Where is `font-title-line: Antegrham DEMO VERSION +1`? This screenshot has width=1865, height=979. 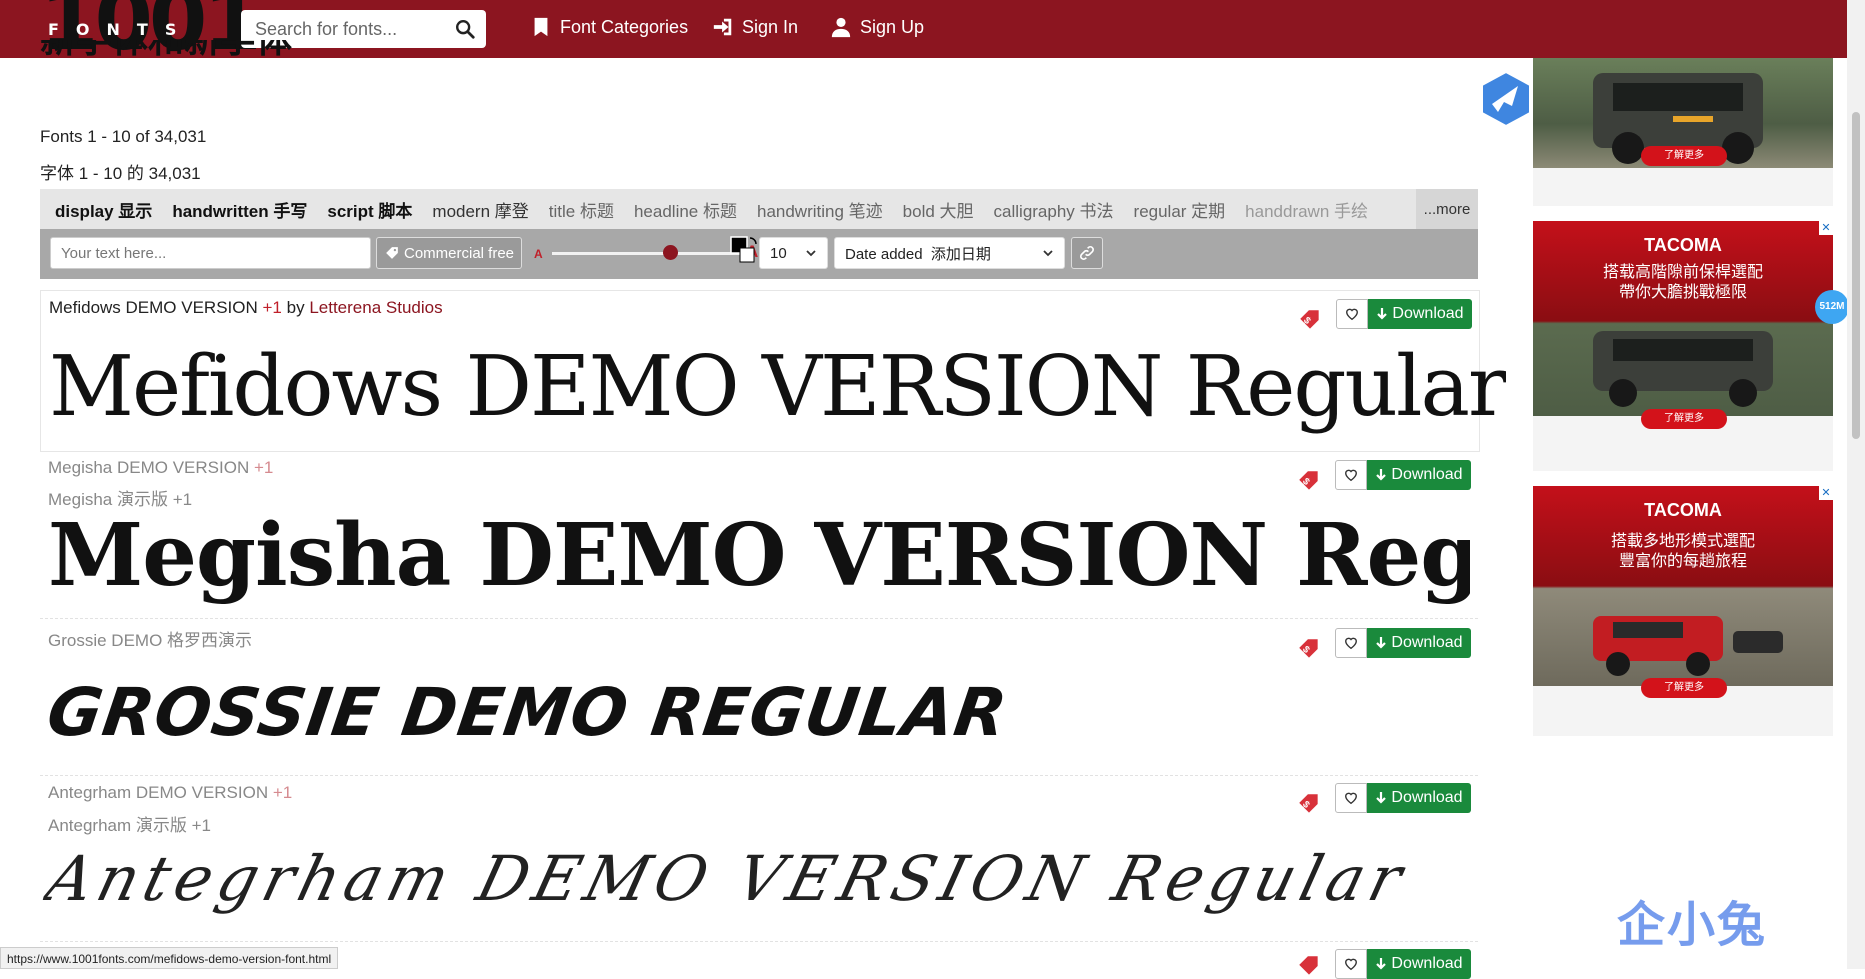
font-title-line: Antegrham DEMO VERSION +1 is located at coordinates (170, 793).